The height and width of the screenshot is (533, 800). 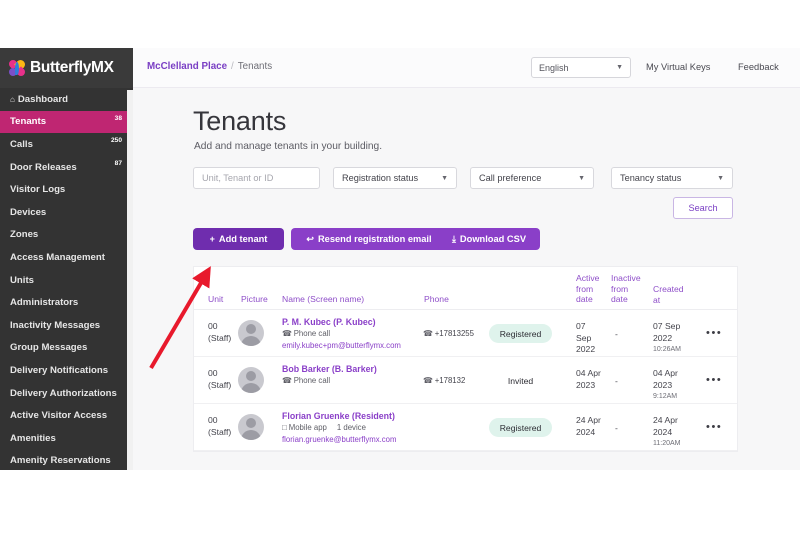 What do you see at coordinates (338, 416) in the screenshot?
I see `tenant-name-link: Florian Gruenke (Resident)` at bounding box center [338, 416].